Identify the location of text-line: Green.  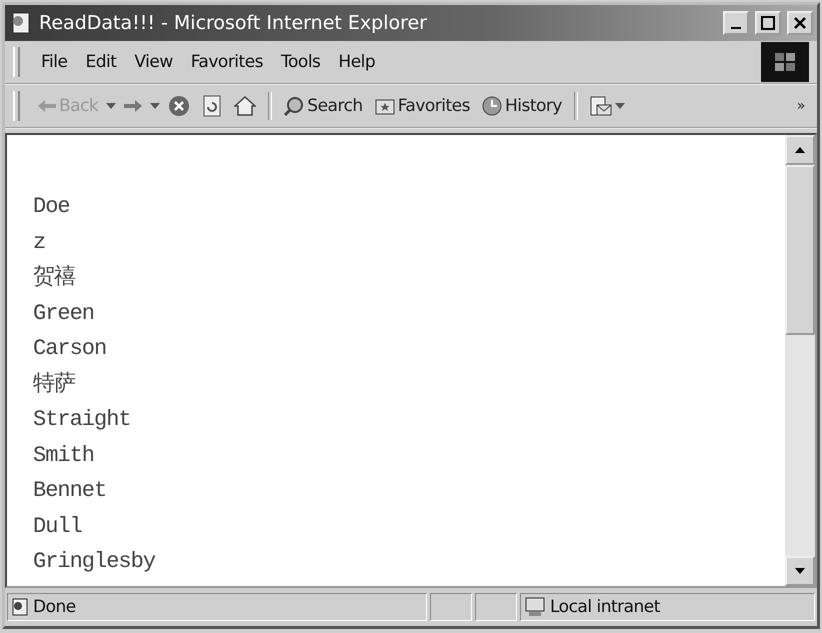
(64, 314).